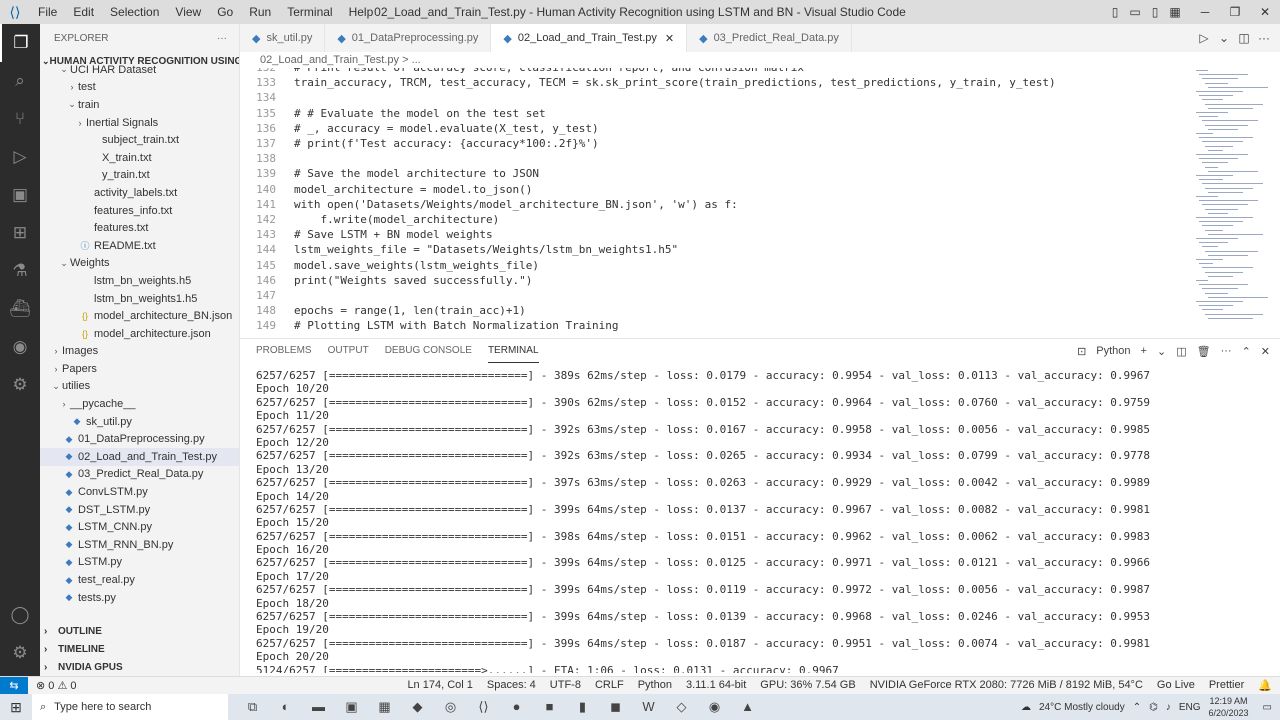  Describe the element at coordinates (20, 347) in the screenshot. I see `github-icon: ◉` at that location.